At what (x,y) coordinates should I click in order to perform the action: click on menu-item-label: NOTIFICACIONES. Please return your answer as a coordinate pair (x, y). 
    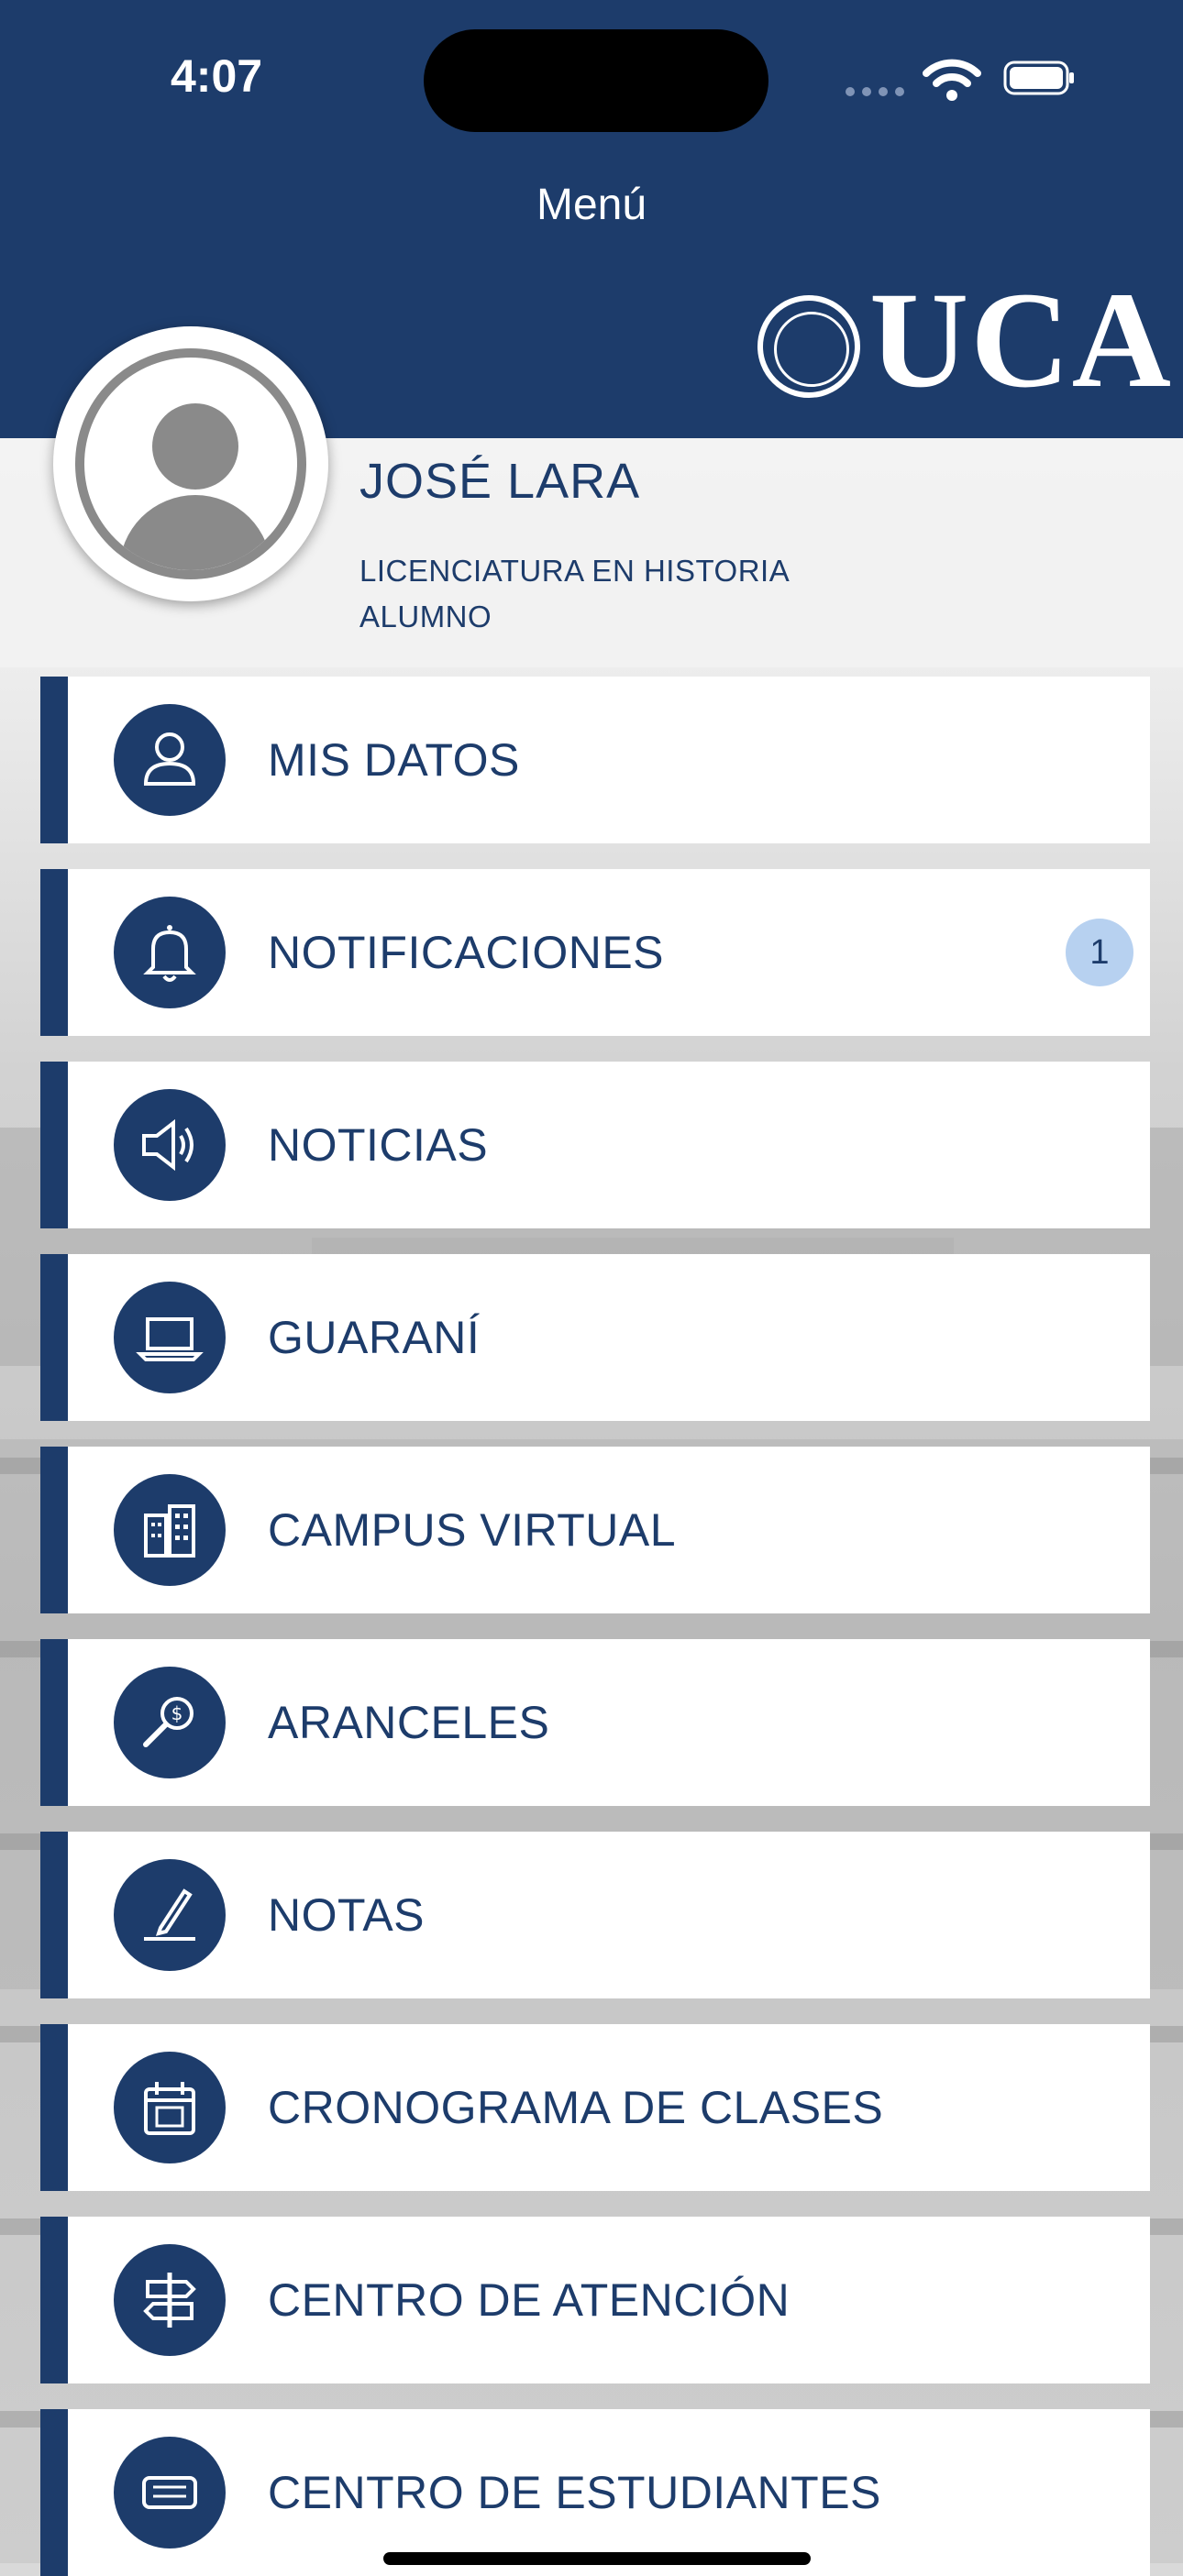
    Looking at the image, I should click on (466, 953).